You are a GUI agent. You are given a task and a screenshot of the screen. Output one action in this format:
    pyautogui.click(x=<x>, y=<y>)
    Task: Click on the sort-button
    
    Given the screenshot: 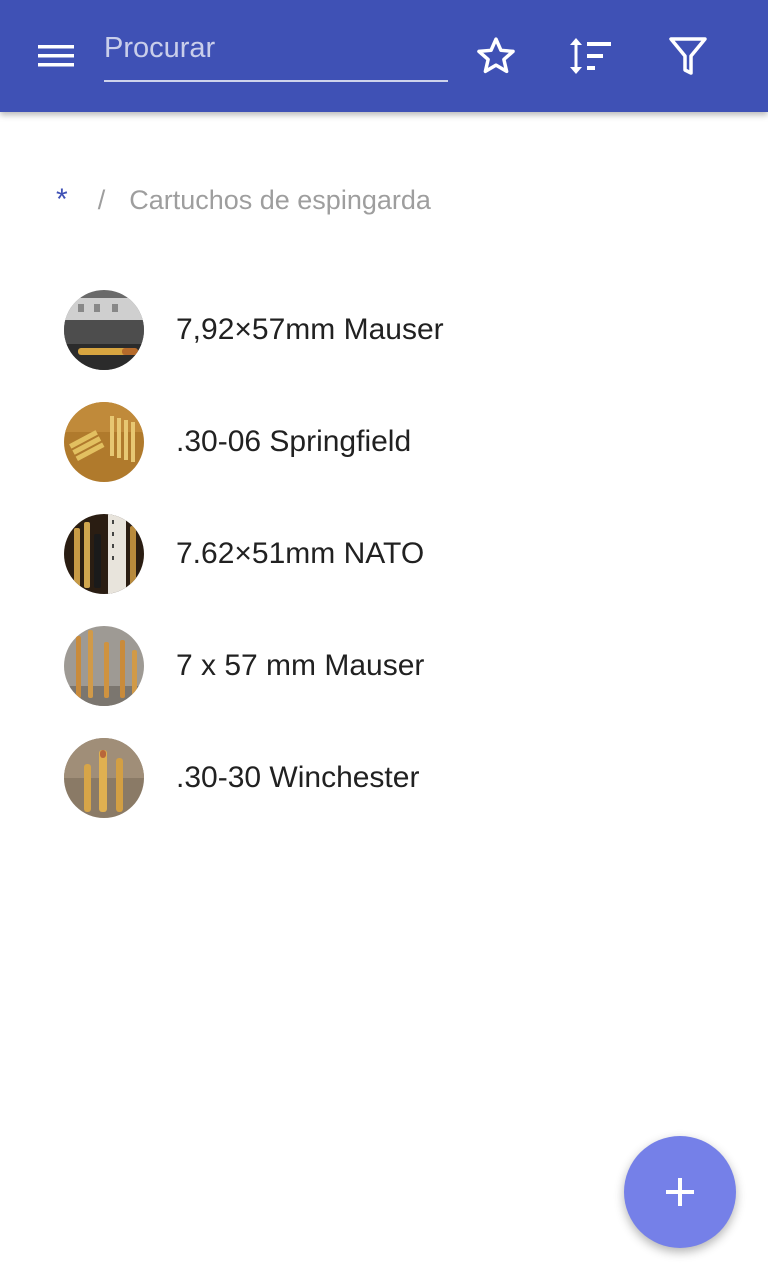 What is the action you would take?
    pyautogui.click(x=591, y=56)
    